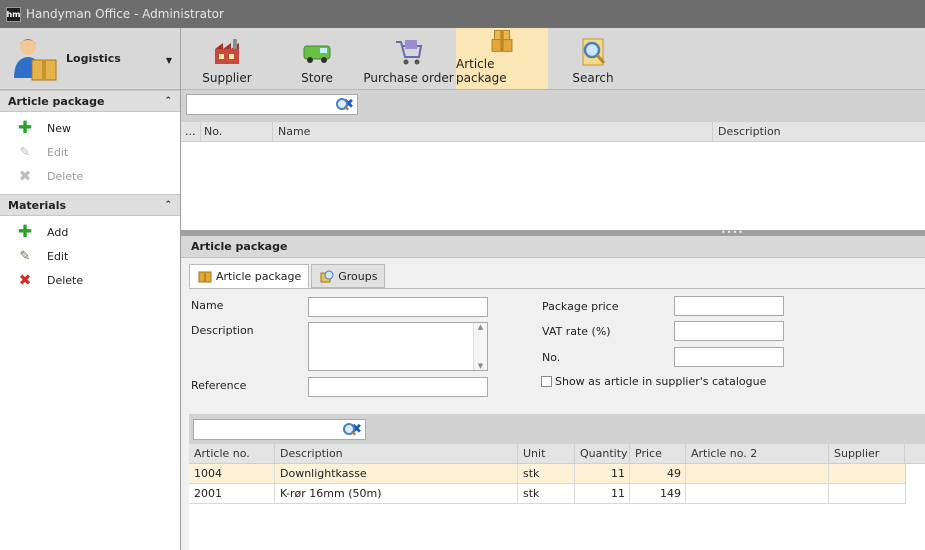  Describe the element at coordinates (358, 276) in the screenshot. I see `tab-label: Groups` at that location.